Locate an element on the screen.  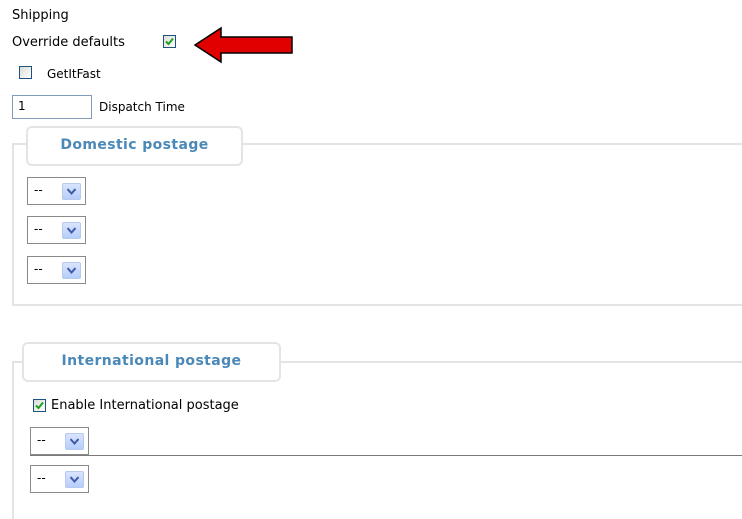
domestic-select-1: -- is located at coordinates (56, 191).